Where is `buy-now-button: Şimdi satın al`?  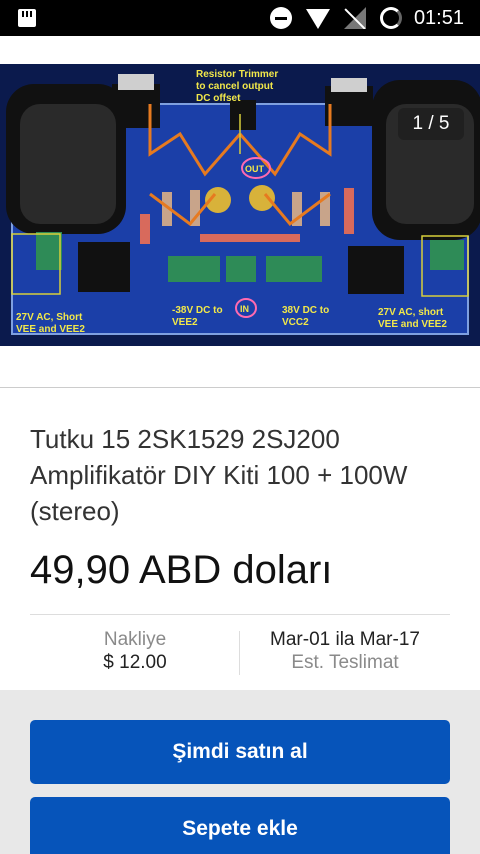 buy-now-button: Şimdi satın al is located at coordinates (240, 752).